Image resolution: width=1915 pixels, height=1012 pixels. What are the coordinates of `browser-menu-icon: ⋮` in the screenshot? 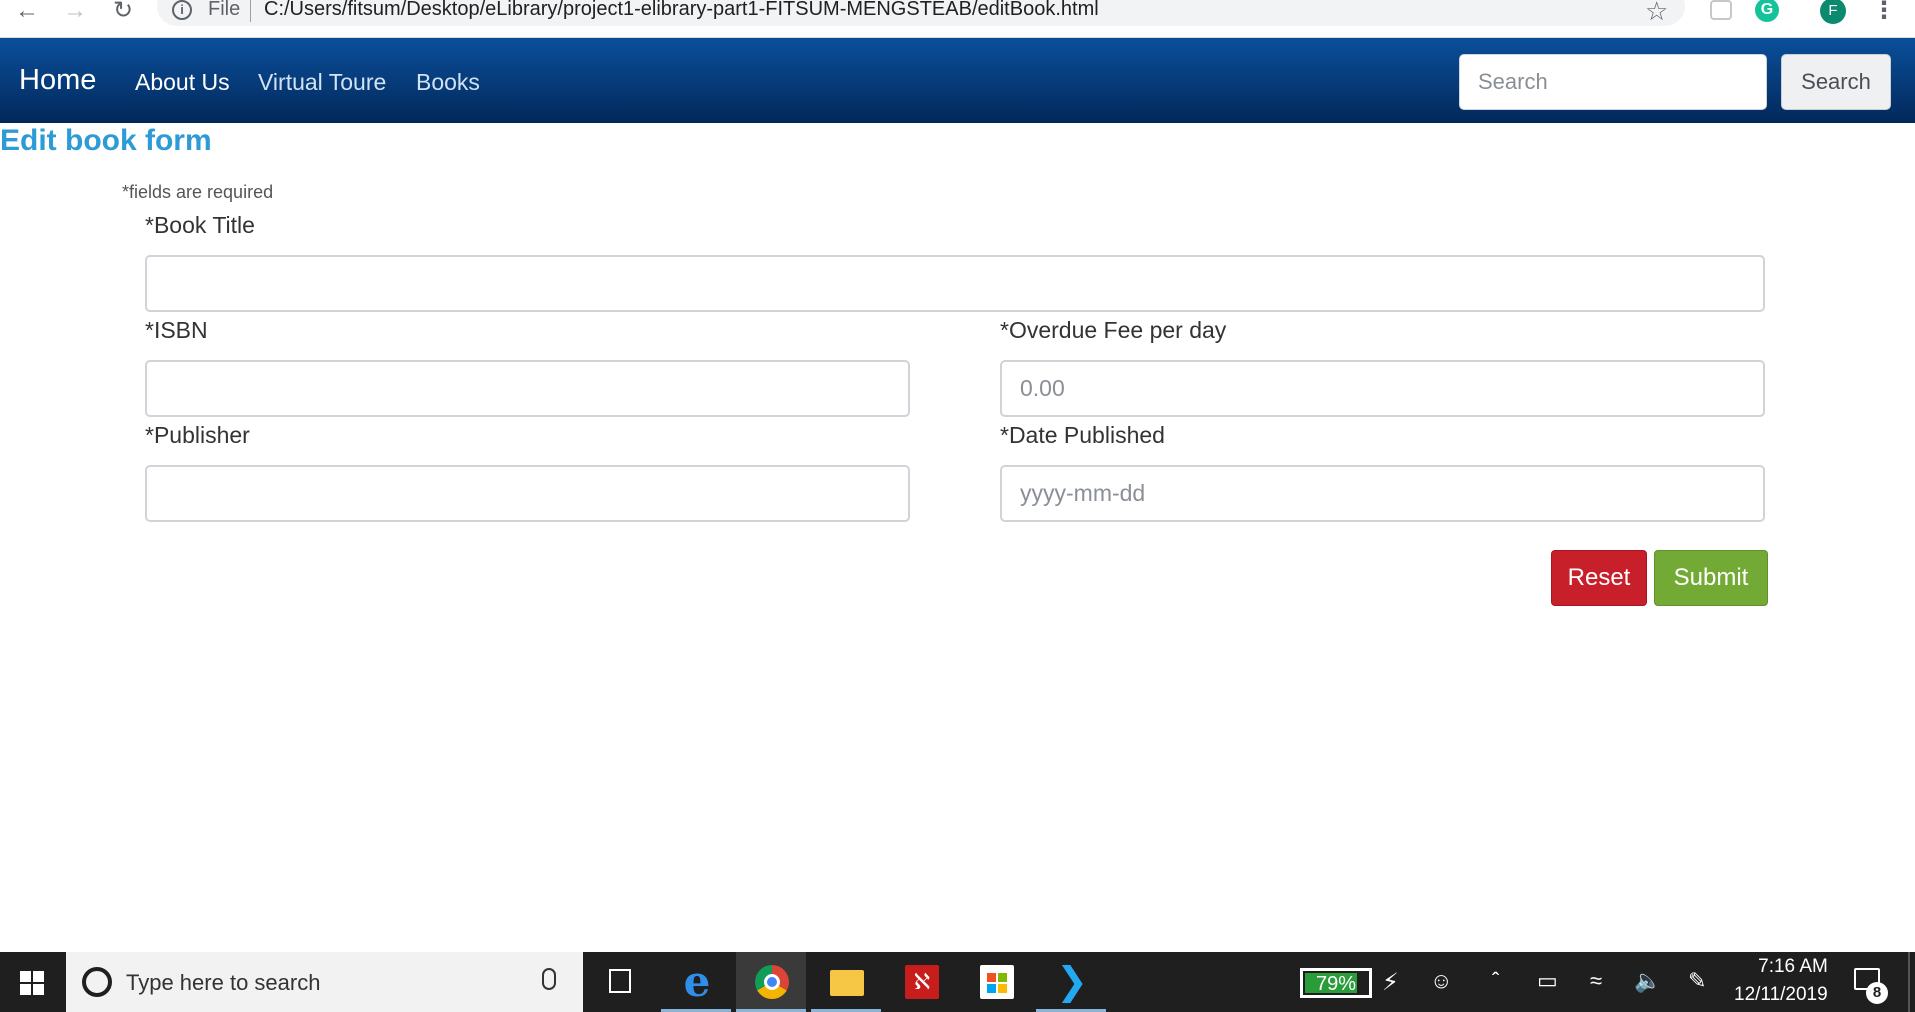 It's located at (1884, 12).